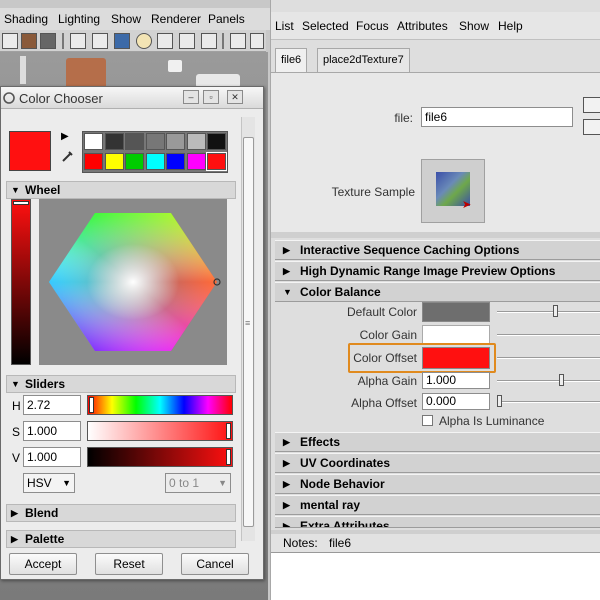 This screenshot has height=600, width=600. Describe the element at coordinates (65, 136) in the screenshot. I see `swatch-arrow-icon: ▶` at that location.